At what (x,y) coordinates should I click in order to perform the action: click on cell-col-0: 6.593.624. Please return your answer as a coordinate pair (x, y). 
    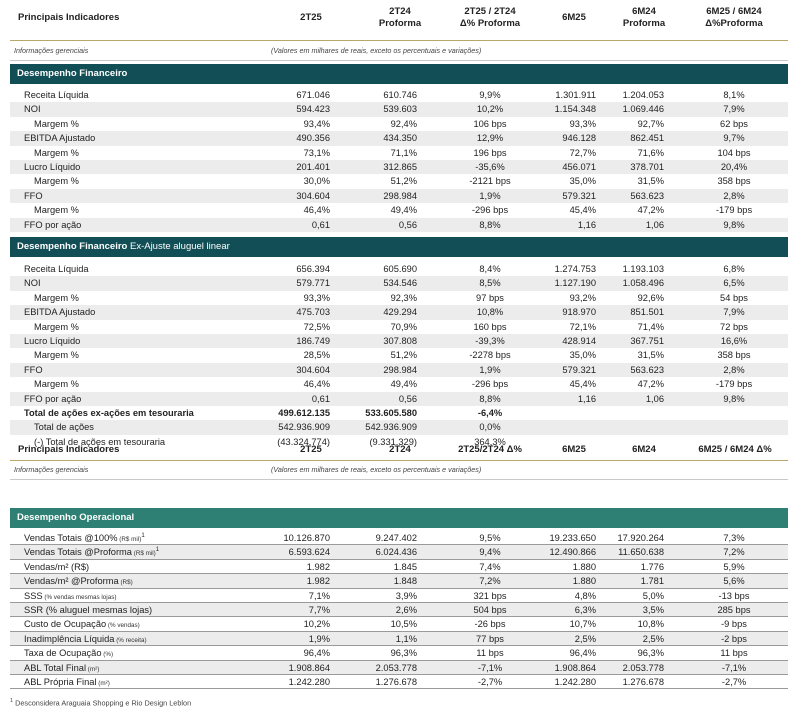
    Looking at the image, I should click on (309, 552).